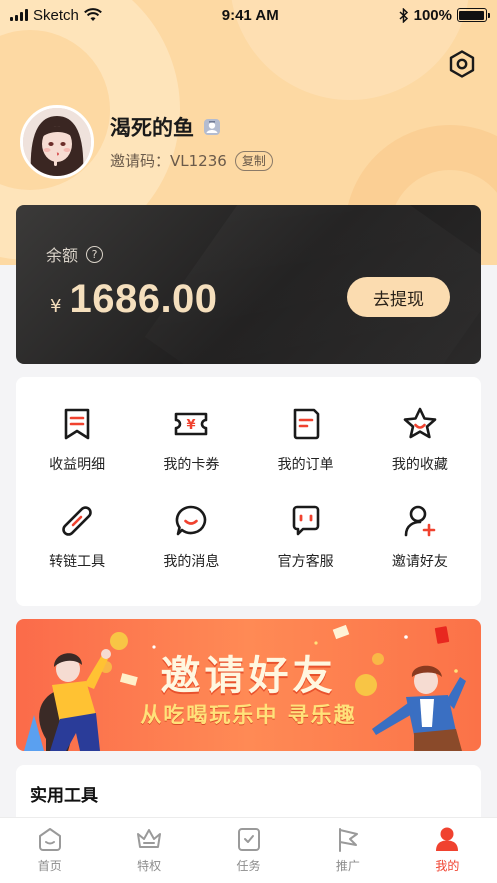  Describe the element at coordinates (306, 538) in the screenshot. I see `menu-item-customer-service: 官方客服` at that location.